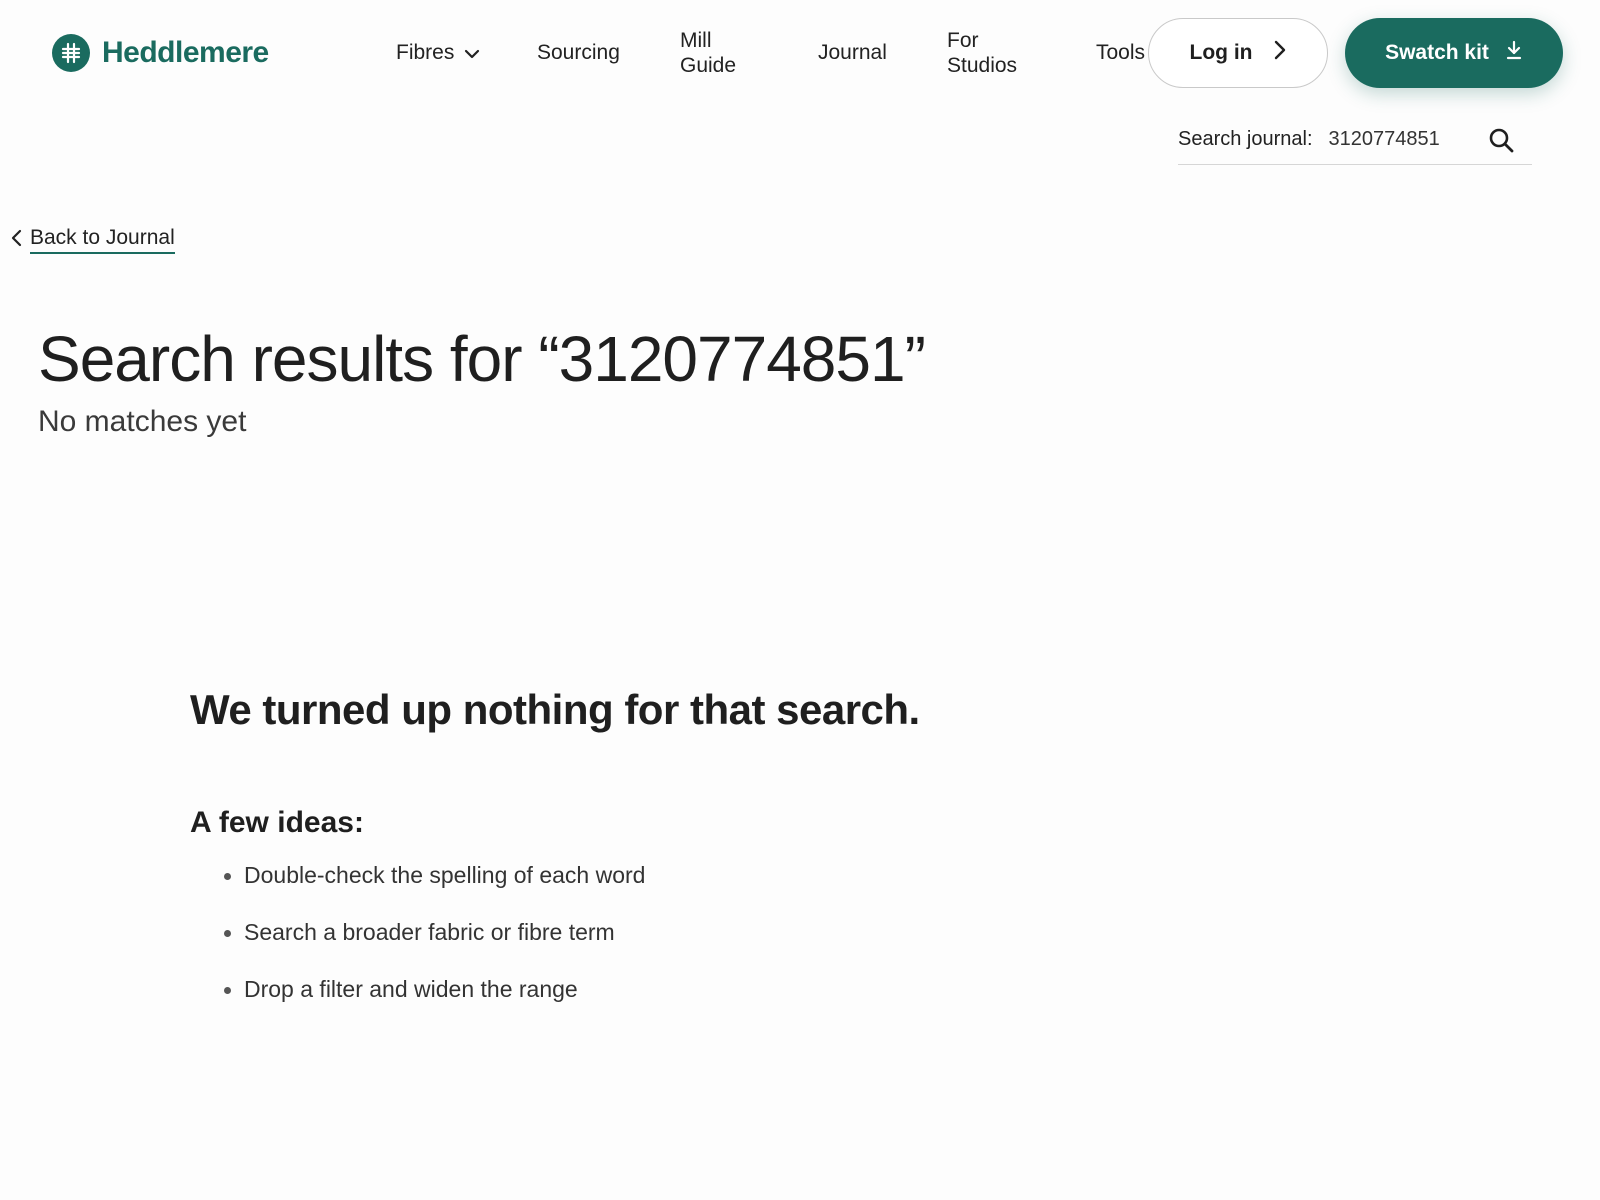 Image resolution: width=1600 pixels, height=1200 pixels. I want to click on back-to-journal-link: Back to Journal, so click(92, 240).